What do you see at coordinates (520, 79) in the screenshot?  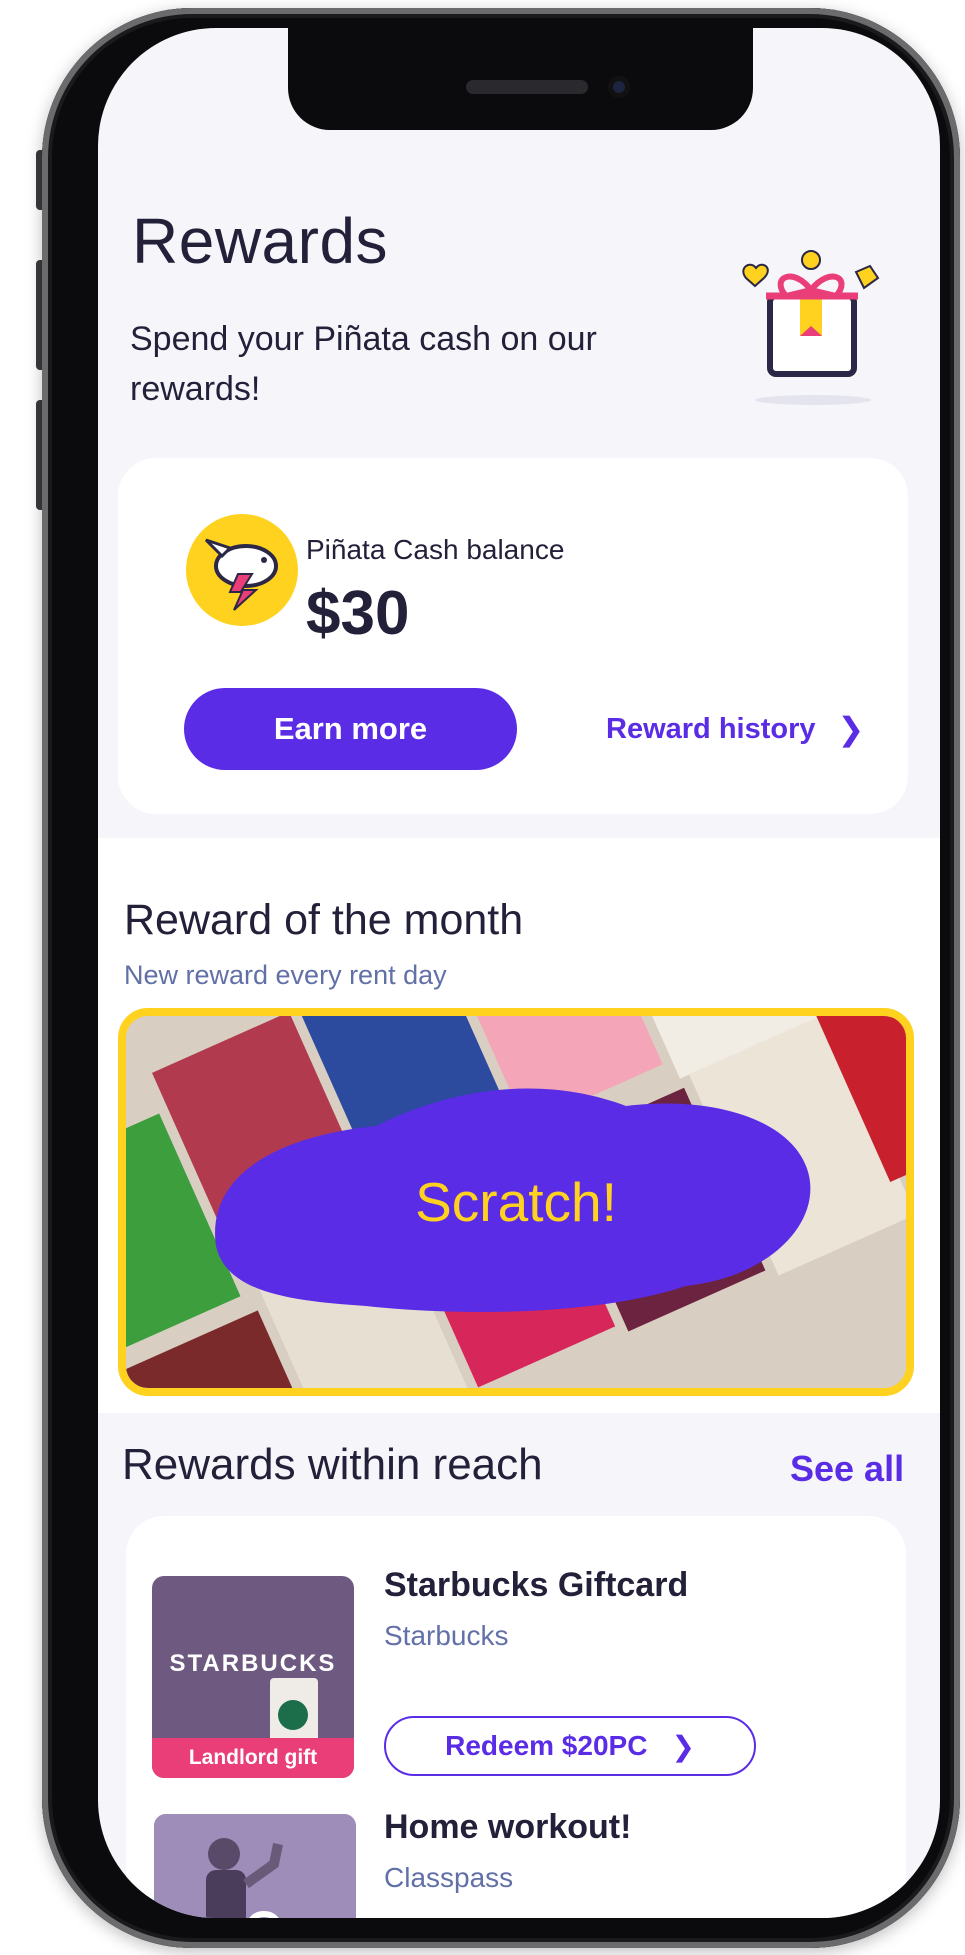 I see `notch` at bounding box center [520, 79].